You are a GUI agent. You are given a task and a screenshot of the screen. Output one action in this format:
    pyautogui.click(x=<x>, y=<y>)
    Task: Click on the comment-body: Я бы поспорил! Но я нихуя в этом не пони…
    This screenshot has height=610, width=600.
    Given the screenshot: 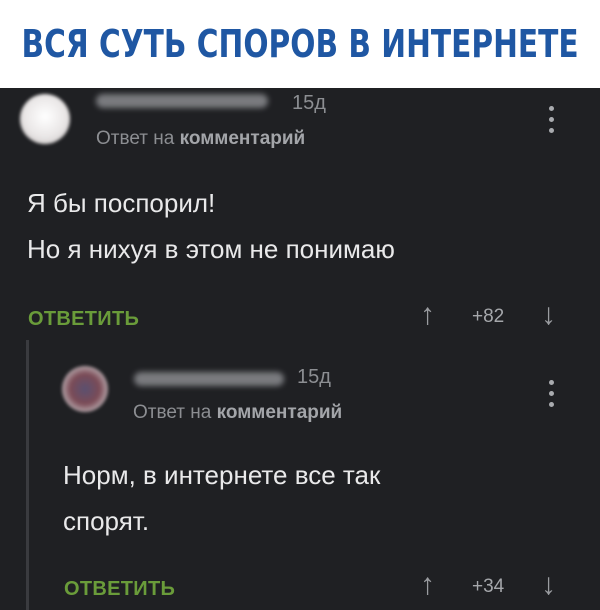 What is the action you would take?
    pyautogui.click(x=307, y=226)
    